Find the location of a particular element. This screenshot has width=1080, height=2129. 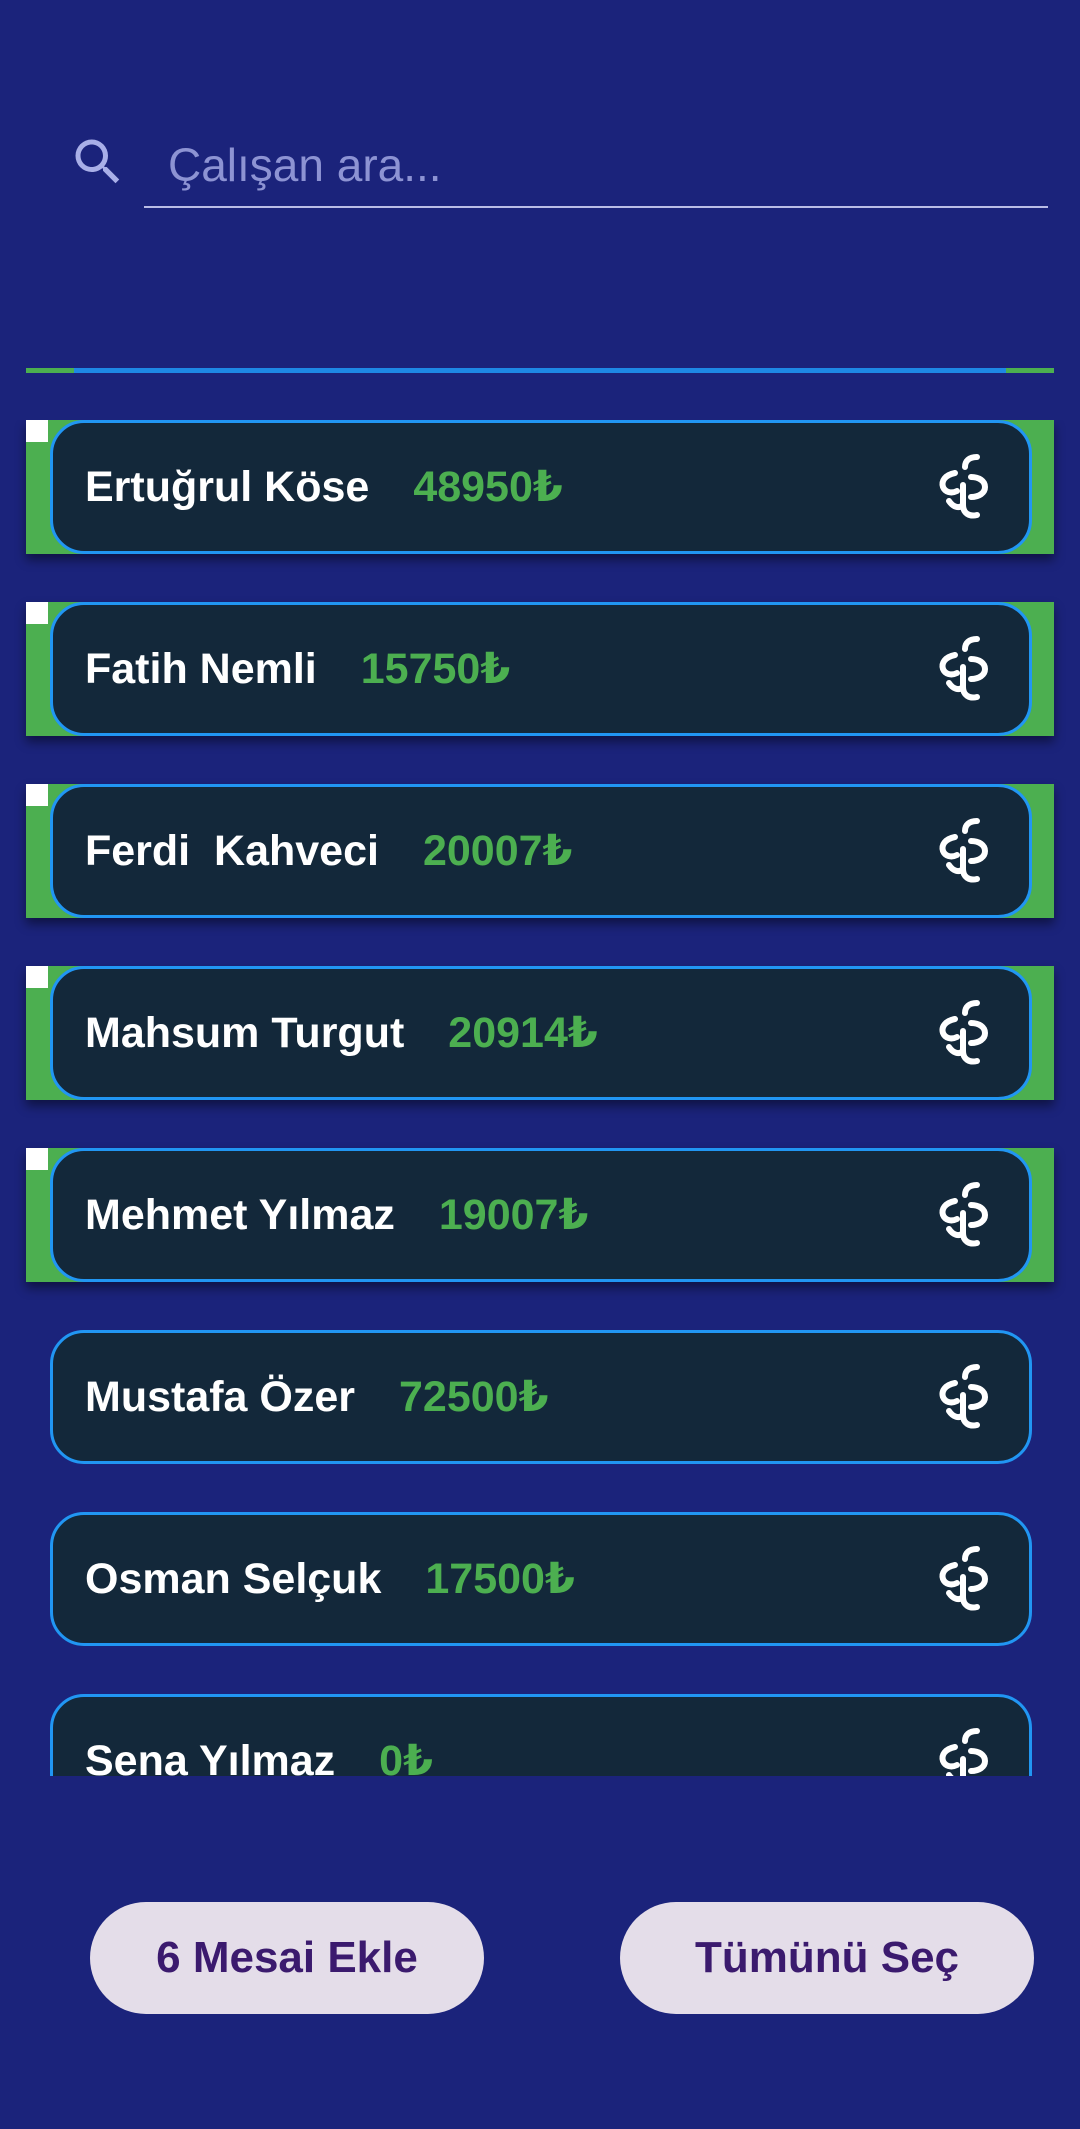

employee-name: Ertuğrul Köse is located at coordinates (227, 486).